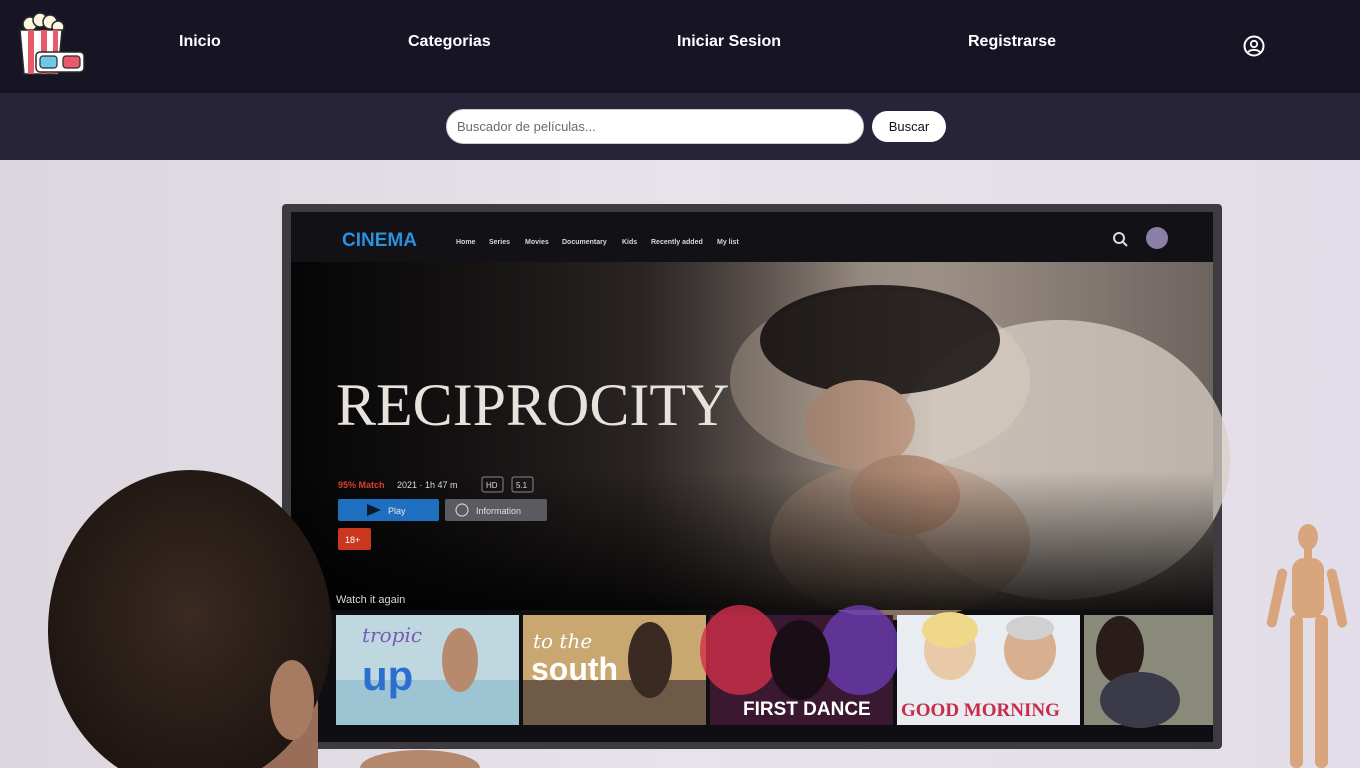 The height and width of the screenshot is (768, 1360). Describe the element at coordinates (352, 540) in the screenshot. I see `tv-rating-label: 18+` at that location.